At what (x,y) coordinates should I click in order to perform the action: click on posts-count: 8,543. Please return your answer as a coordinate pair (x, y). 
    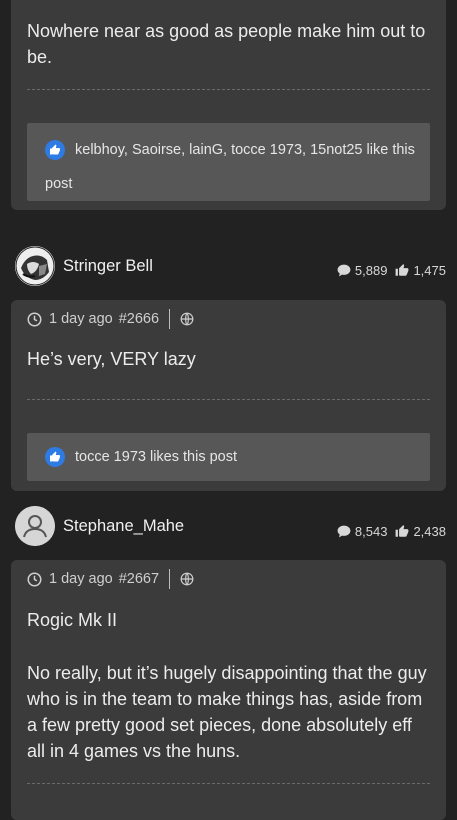
    Looking at the image, I should click on (371, 531).